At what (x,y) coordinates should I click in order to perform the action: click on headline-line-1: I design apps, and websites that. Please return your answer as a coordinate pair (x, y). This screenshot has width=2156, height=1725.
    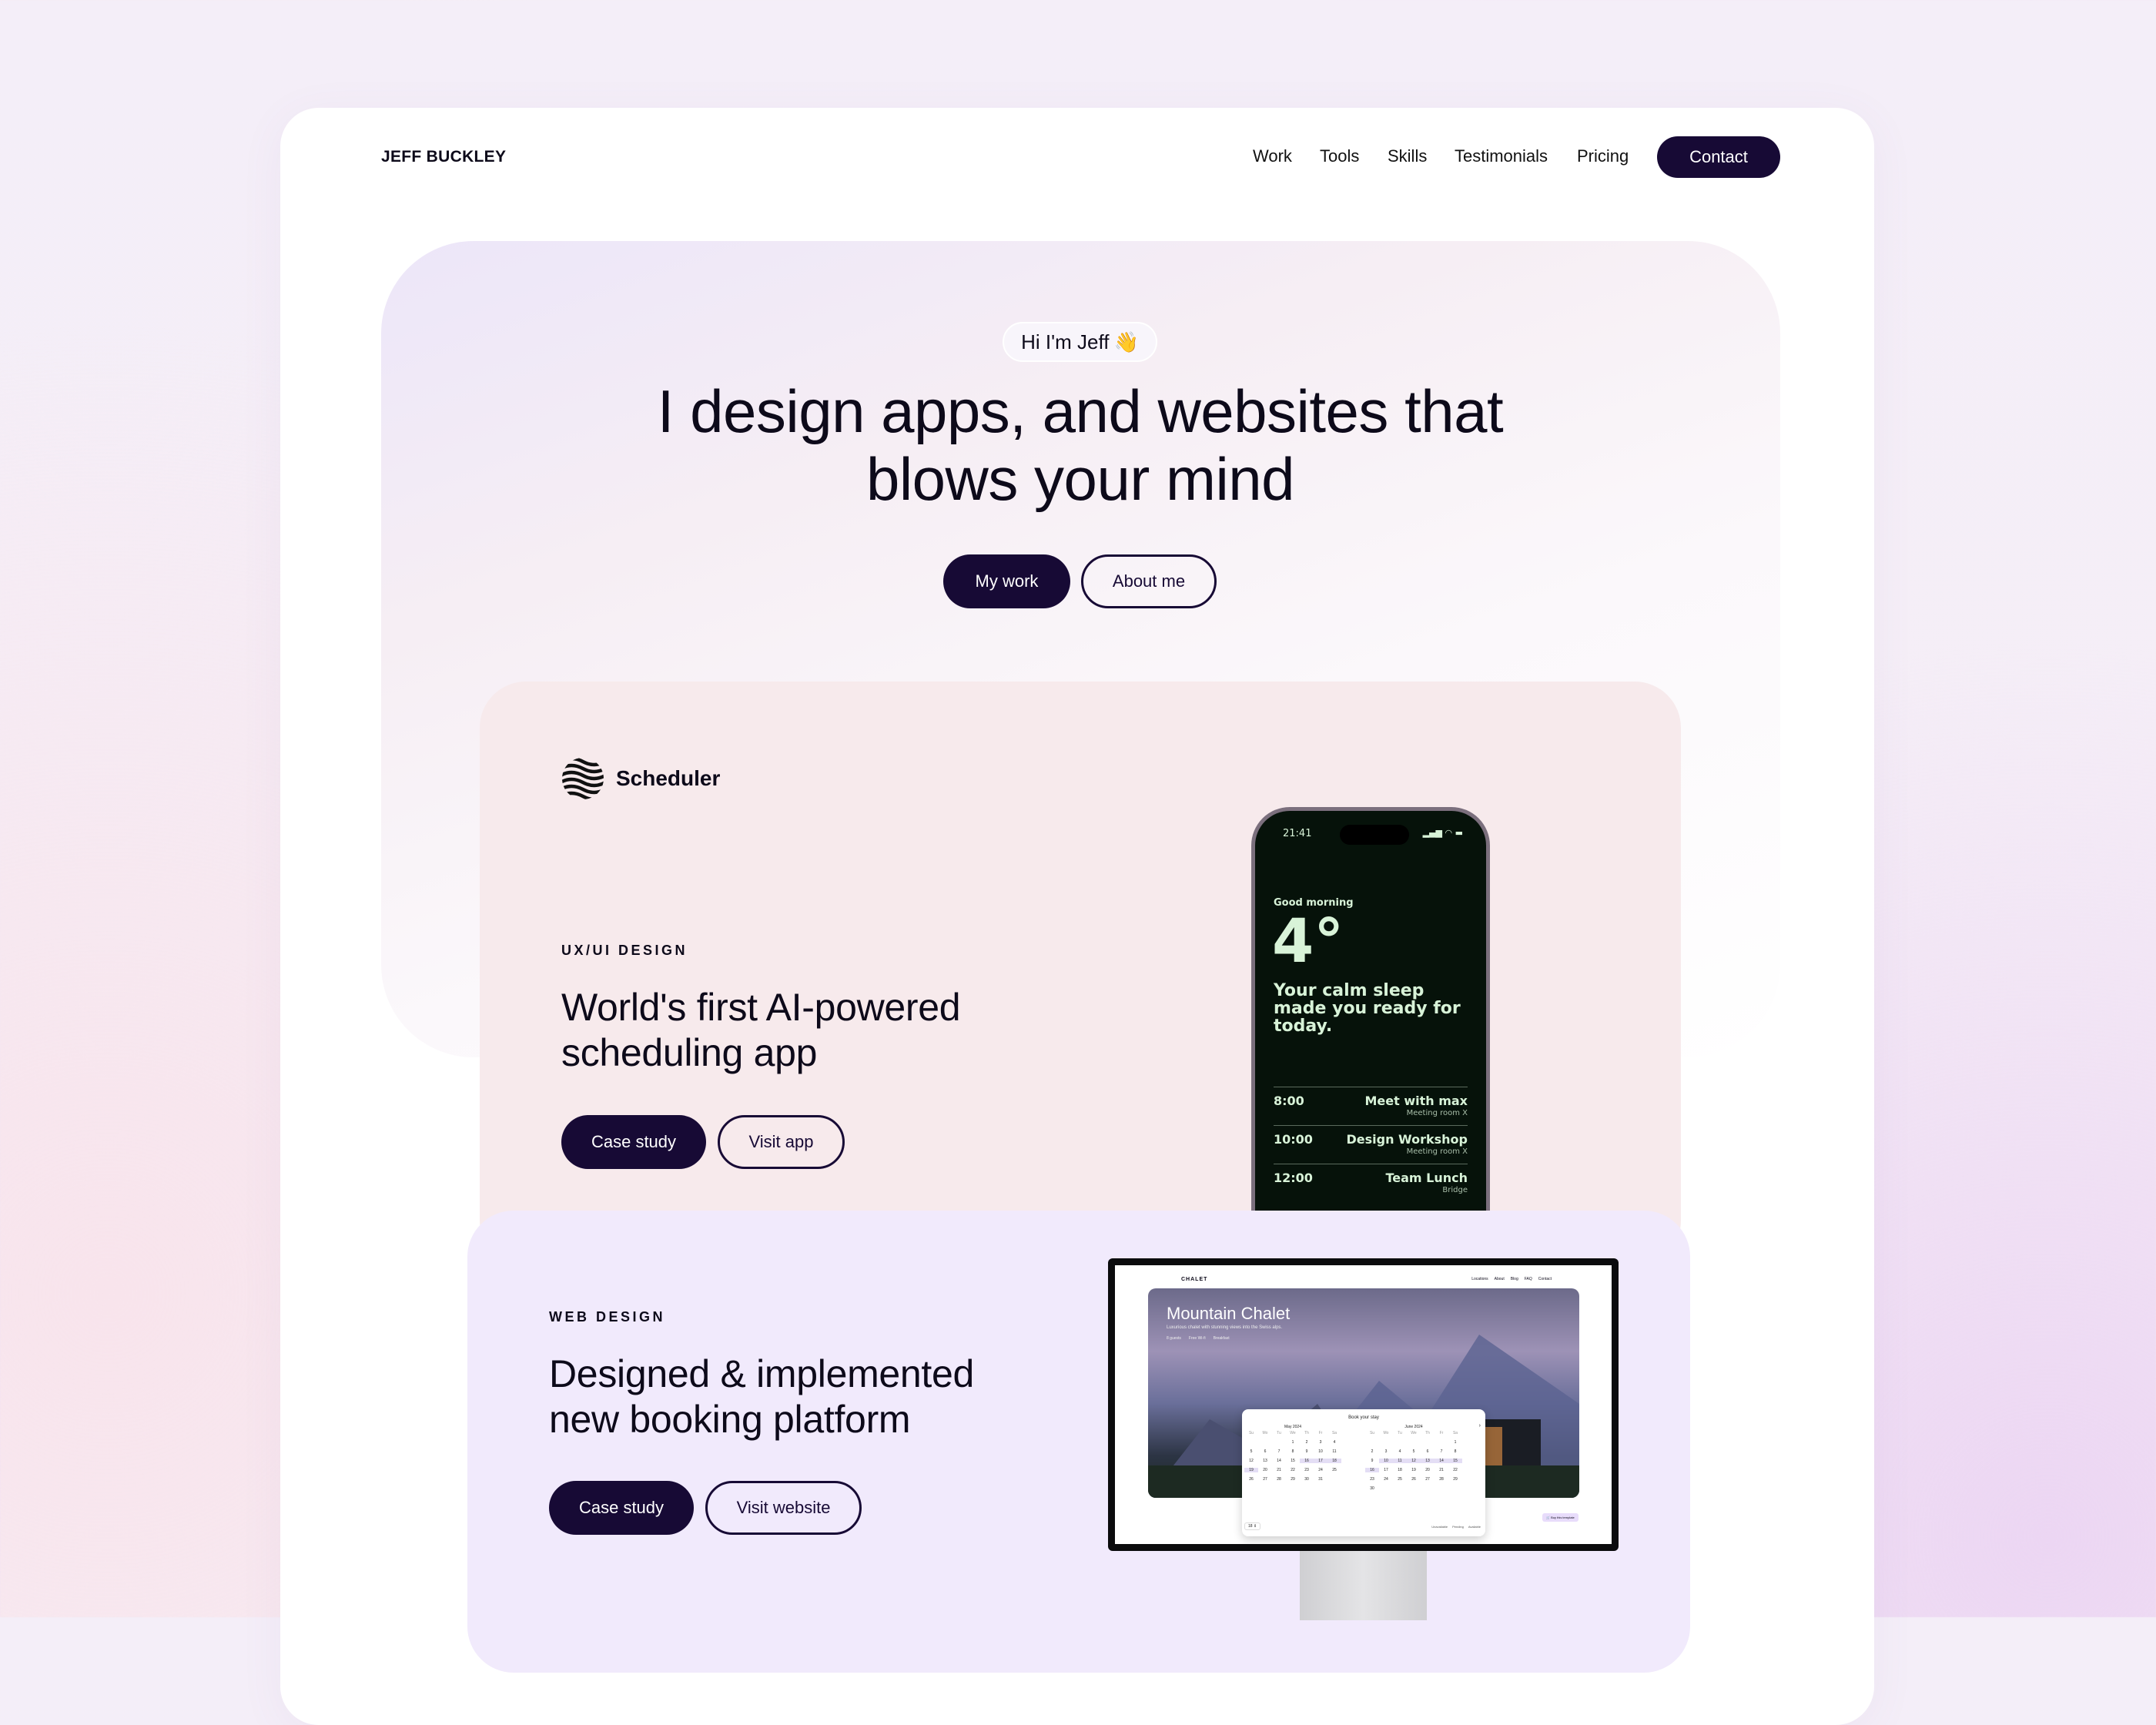
    Looking at the image, I should click on (1080, 411).